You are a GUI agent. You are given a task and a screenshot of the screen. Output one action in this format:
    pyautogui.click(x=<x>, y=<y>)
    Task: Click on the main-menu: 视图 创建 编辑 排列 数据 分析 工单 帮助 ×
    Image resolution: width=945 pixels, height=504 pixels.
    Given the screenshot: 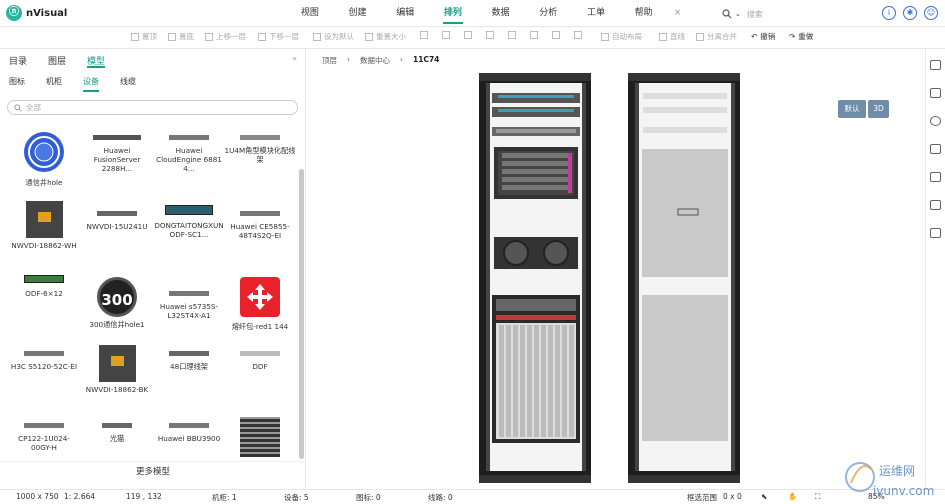 What is the action you would take?
    pyautogui.click(x=487, y=13)
    